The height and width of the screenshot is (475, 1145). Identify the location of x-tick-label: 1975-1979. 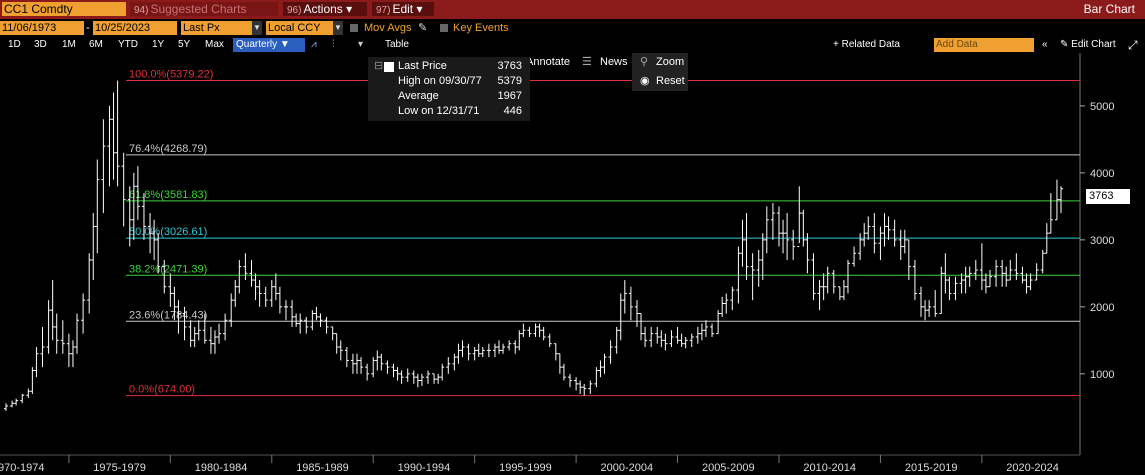
(119, 468).